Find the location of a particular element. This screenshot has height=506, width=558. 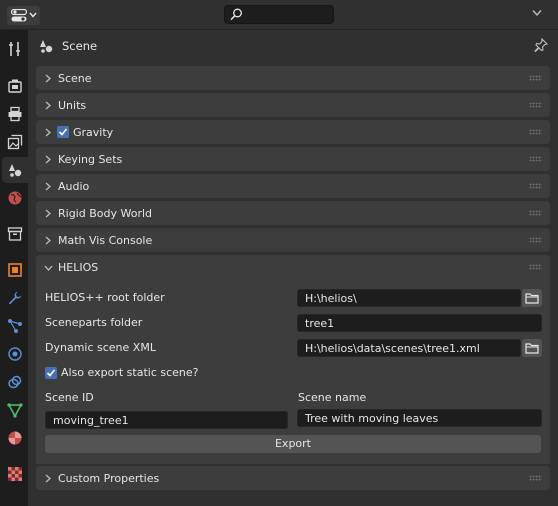

scene-name-label: Scene name is located at coordinates (332, 397).